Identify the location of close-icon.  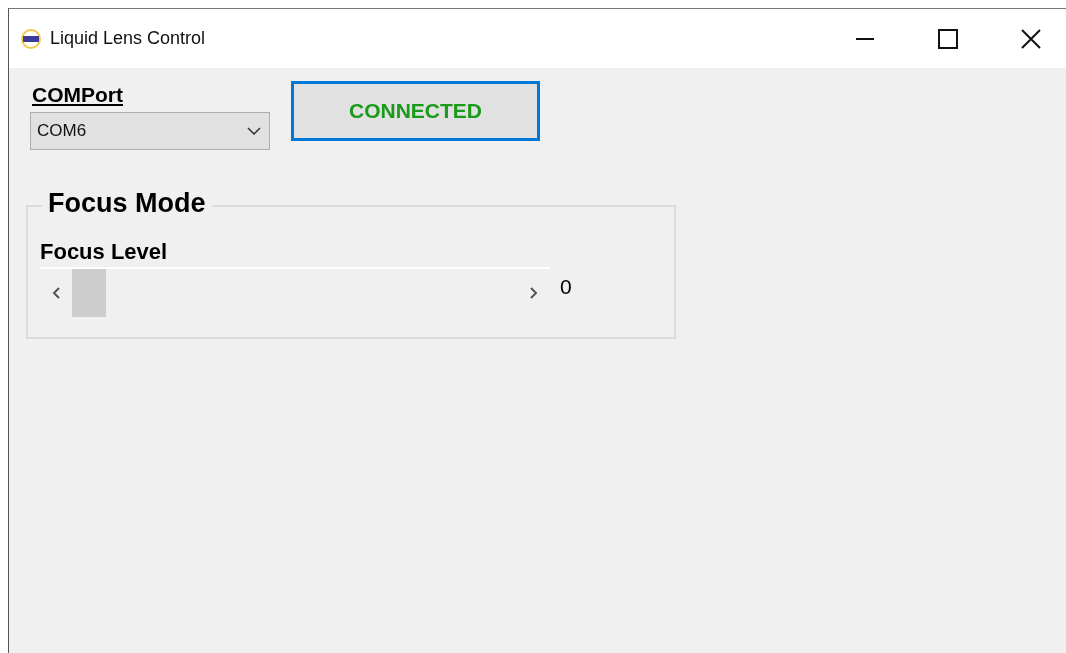
(1031, 38).